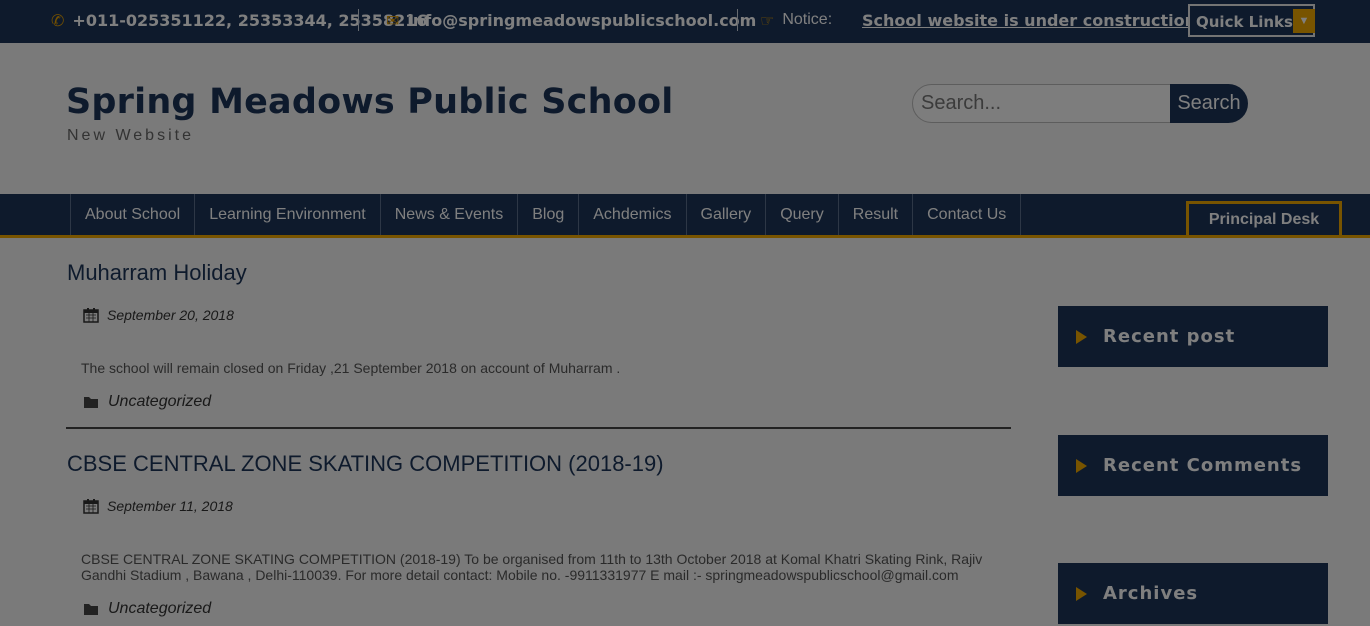  What do you see at coordinates (1209, 103) in the screenshot?
I see `search-button: Search` at bounding box center [1209, 103].